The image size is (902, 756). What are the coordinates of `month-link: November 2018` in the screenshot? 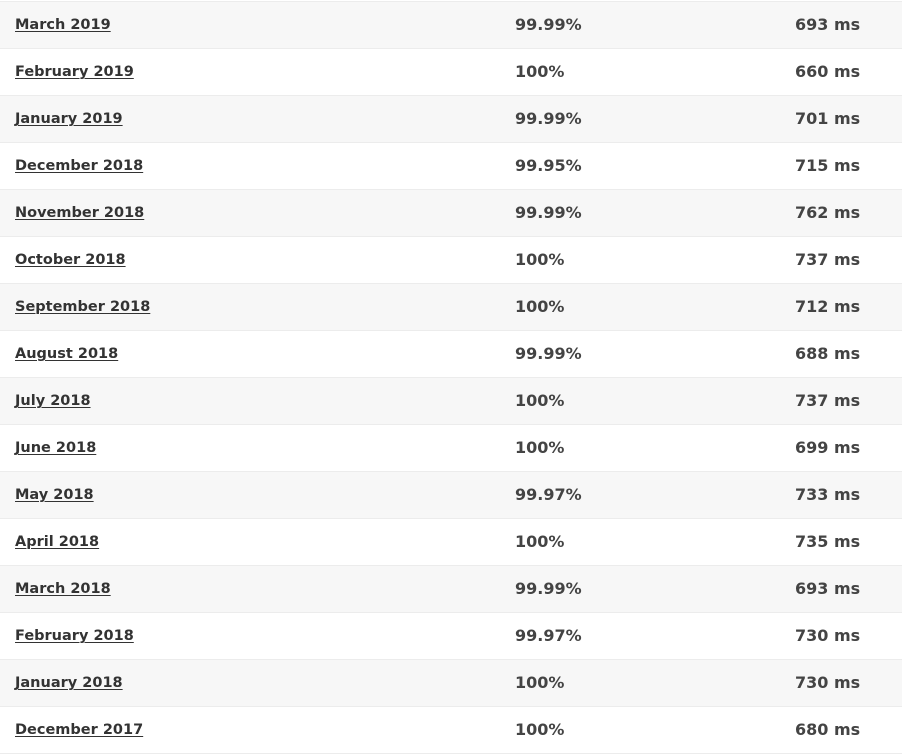 It's located at (79, 213).